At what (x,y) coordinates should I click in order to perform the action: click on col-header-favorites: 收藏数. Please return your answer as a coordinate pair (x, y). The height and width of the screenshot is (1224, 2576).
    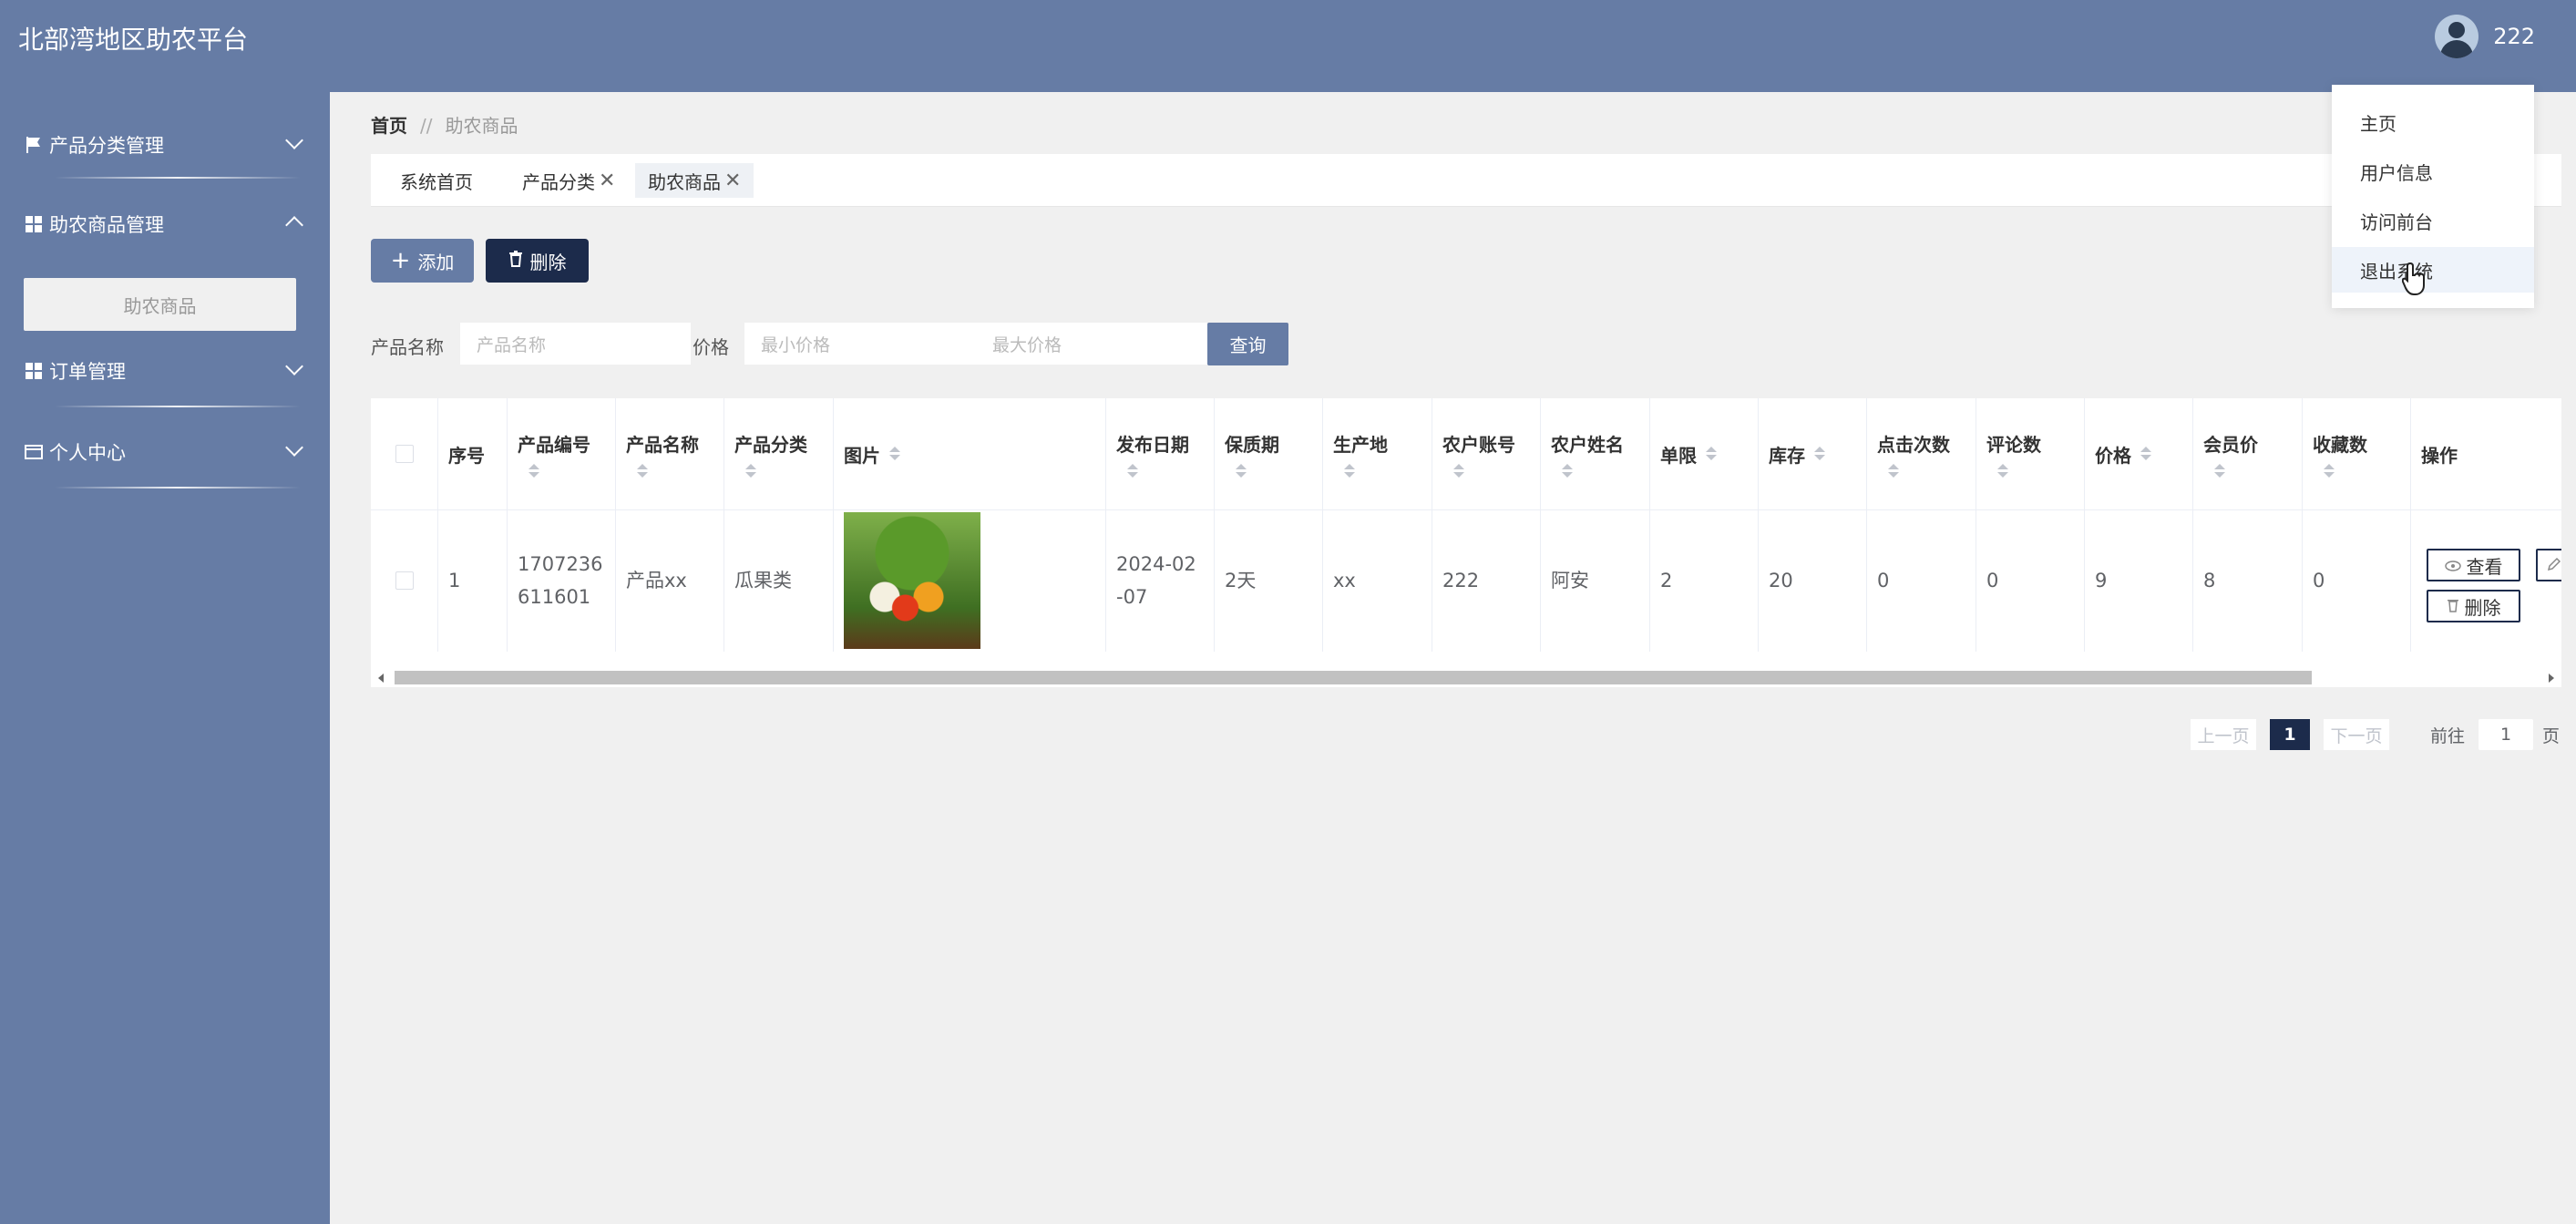
    Looking at the image, I should click on (2356, 454).